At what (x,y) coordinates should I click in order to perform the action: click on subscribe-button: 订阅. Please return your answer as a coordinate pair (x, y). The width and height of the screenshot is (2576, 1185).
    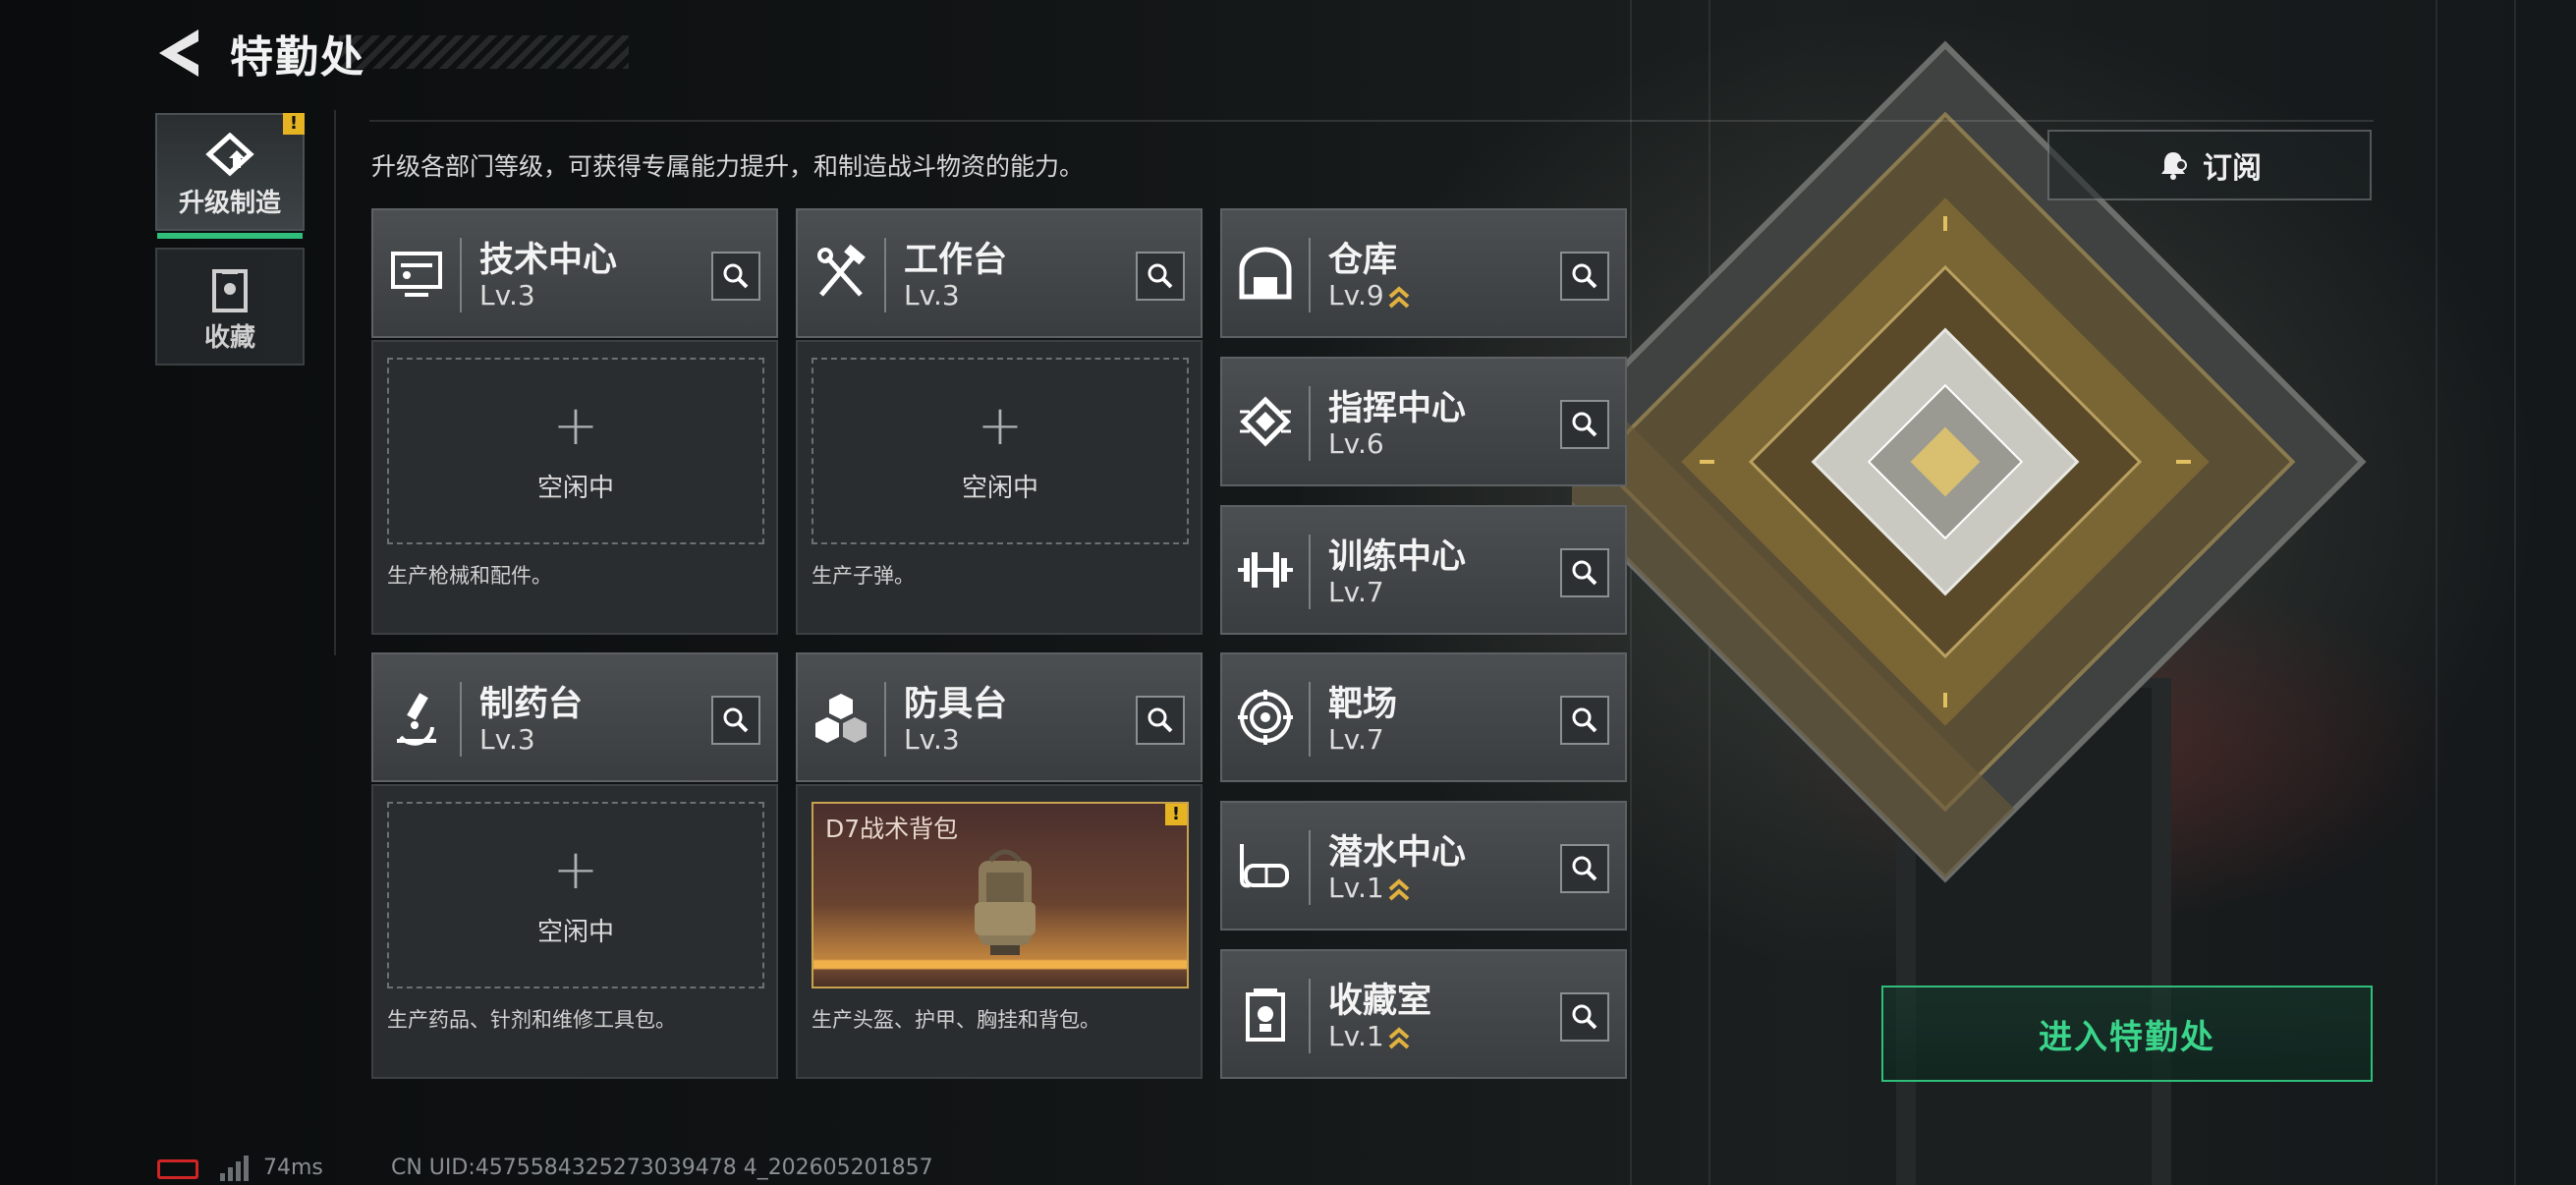
    Looking at the image, I should click on (2209, 165).